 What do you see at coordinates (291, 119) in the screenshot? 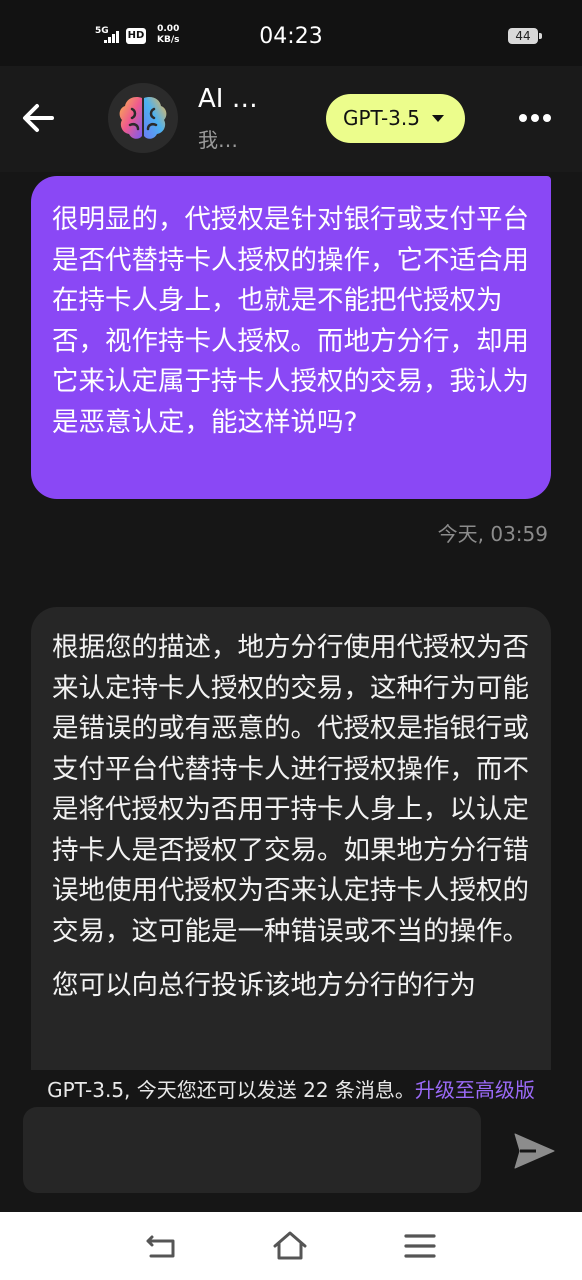
I see `app-header: AI … 我… GPT-3.5` at bounding box center [291, 119].